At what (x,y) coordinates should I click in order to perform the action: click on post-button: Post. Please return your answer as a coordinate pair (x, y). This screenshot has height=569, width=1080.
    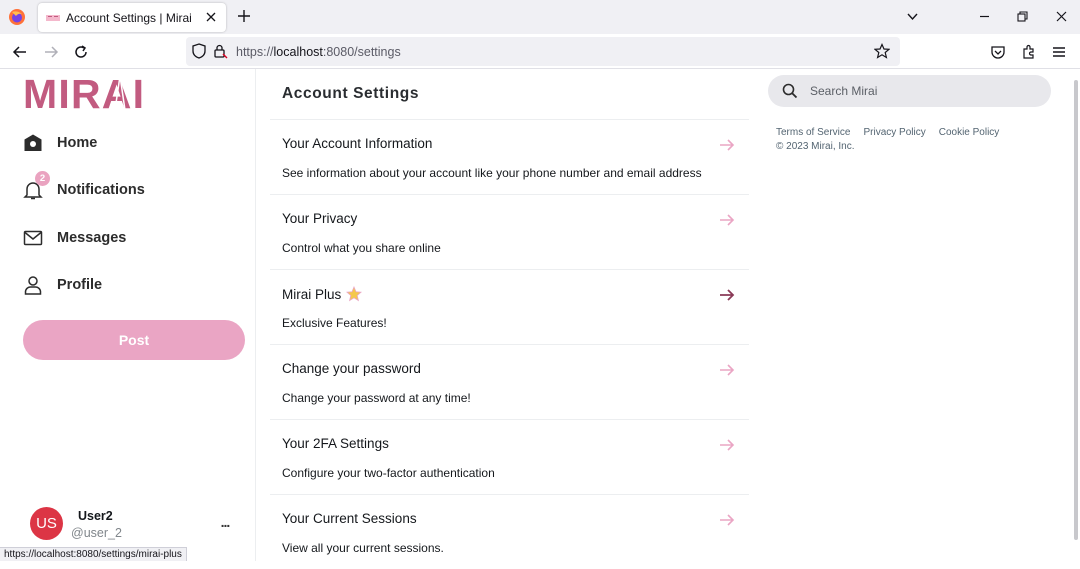
    Looking at the image, I should click on (134, 340).